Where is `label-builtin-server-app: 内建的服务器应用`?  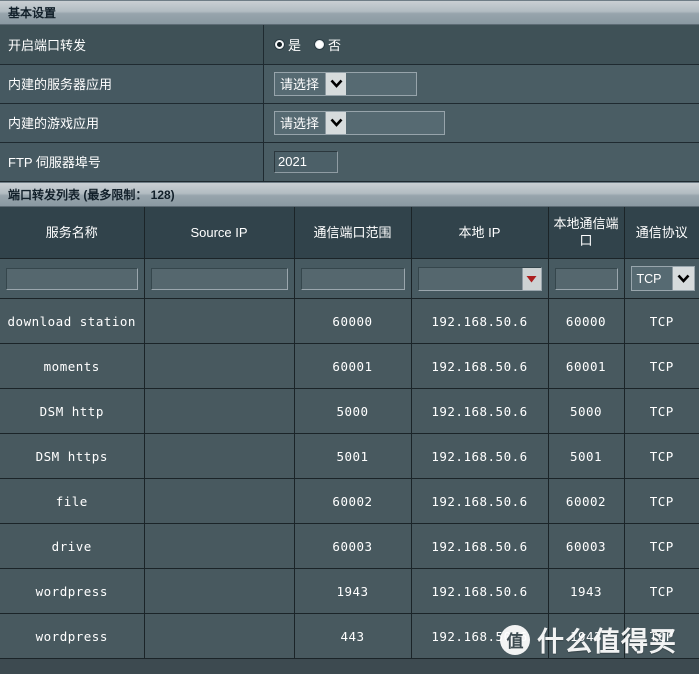 label-builtin-server-app: 内建的服务器应用 is located at coordinates (132, 84).